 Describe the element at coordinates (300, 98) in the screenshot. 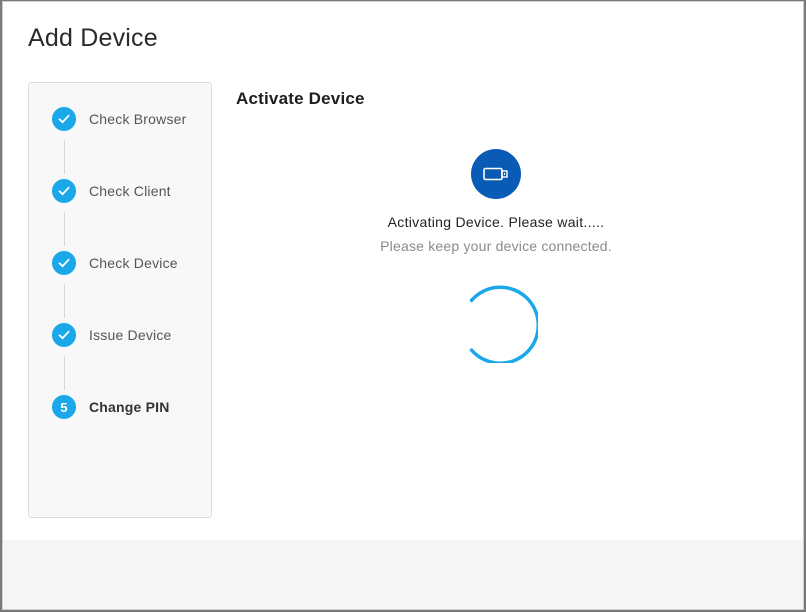

I see `content-title: Activate Device` at that location.